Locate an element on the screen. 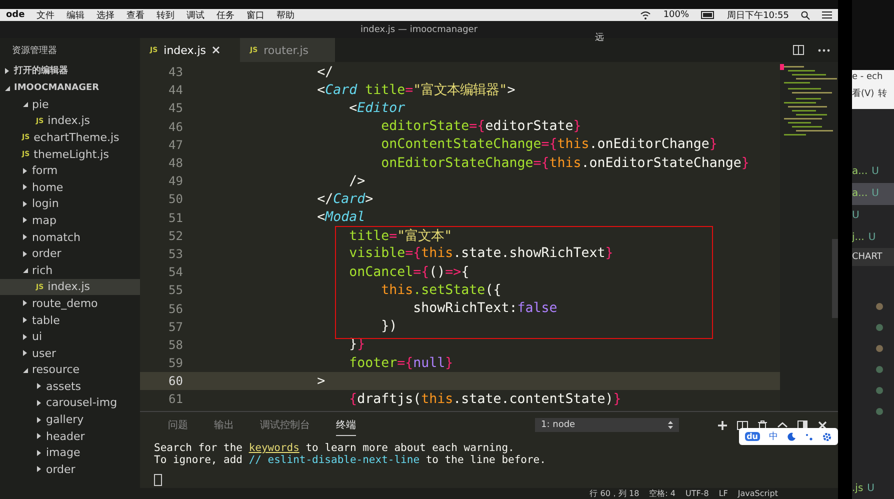  code-line: </Card> is located at coordinates (345, 199).